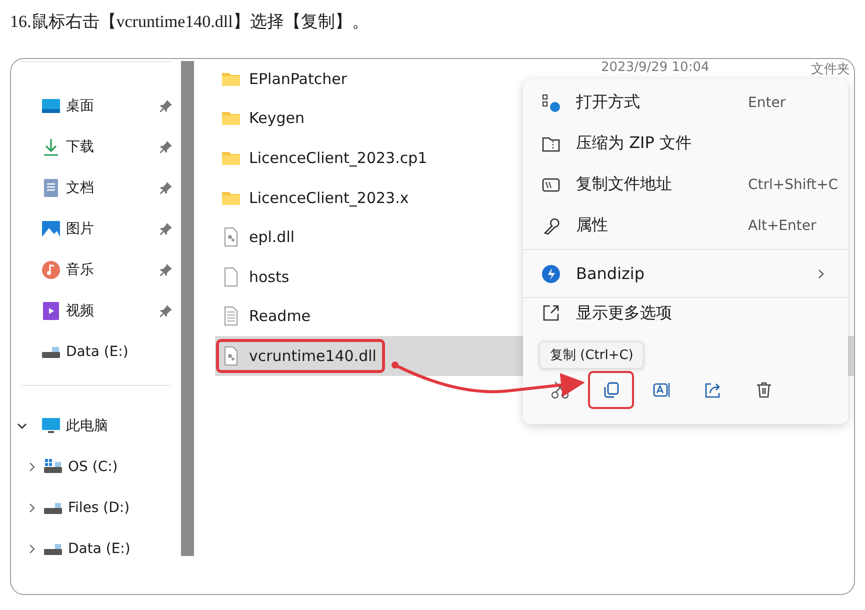 This screenshot has width=865, height=610. Describe the element at coordinates (767, 102) in the screenshot. I see `menu-shortcut: Enter` at that location.